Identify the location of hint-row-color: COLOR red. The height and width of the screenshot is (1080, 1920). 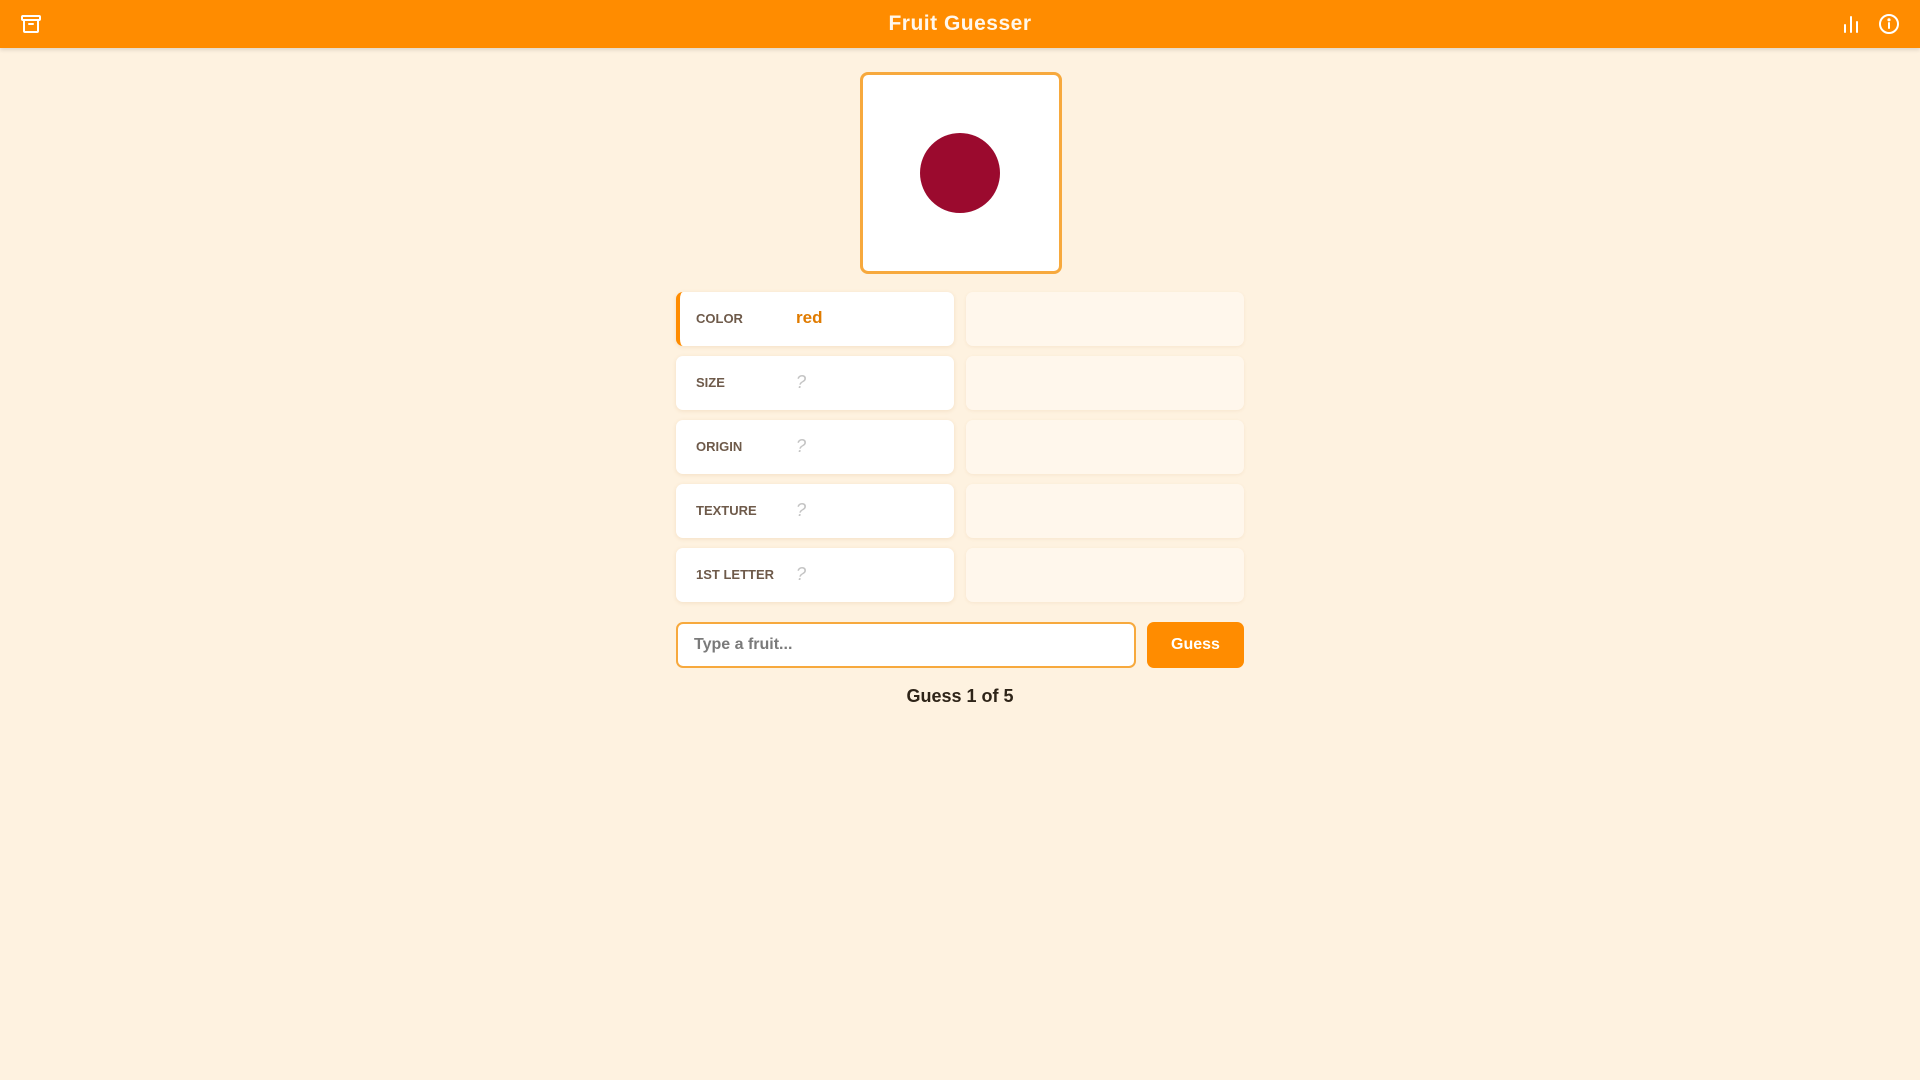
(815, 319).